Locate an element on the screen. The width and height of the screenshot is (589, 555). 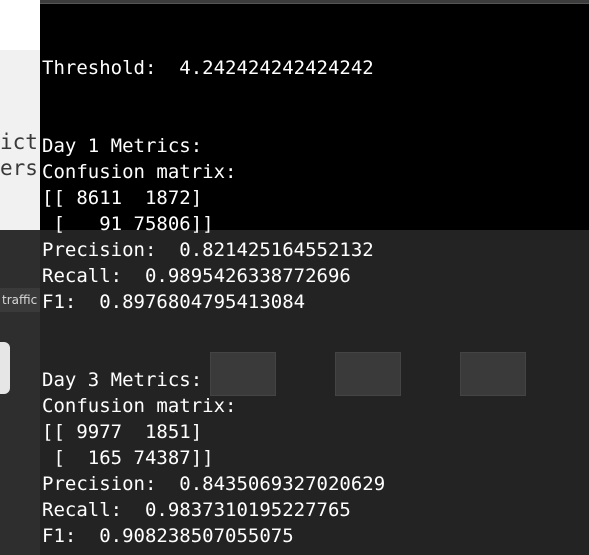
terminal-line: Day 1 Metrics: is located at coordinates (122, 146).